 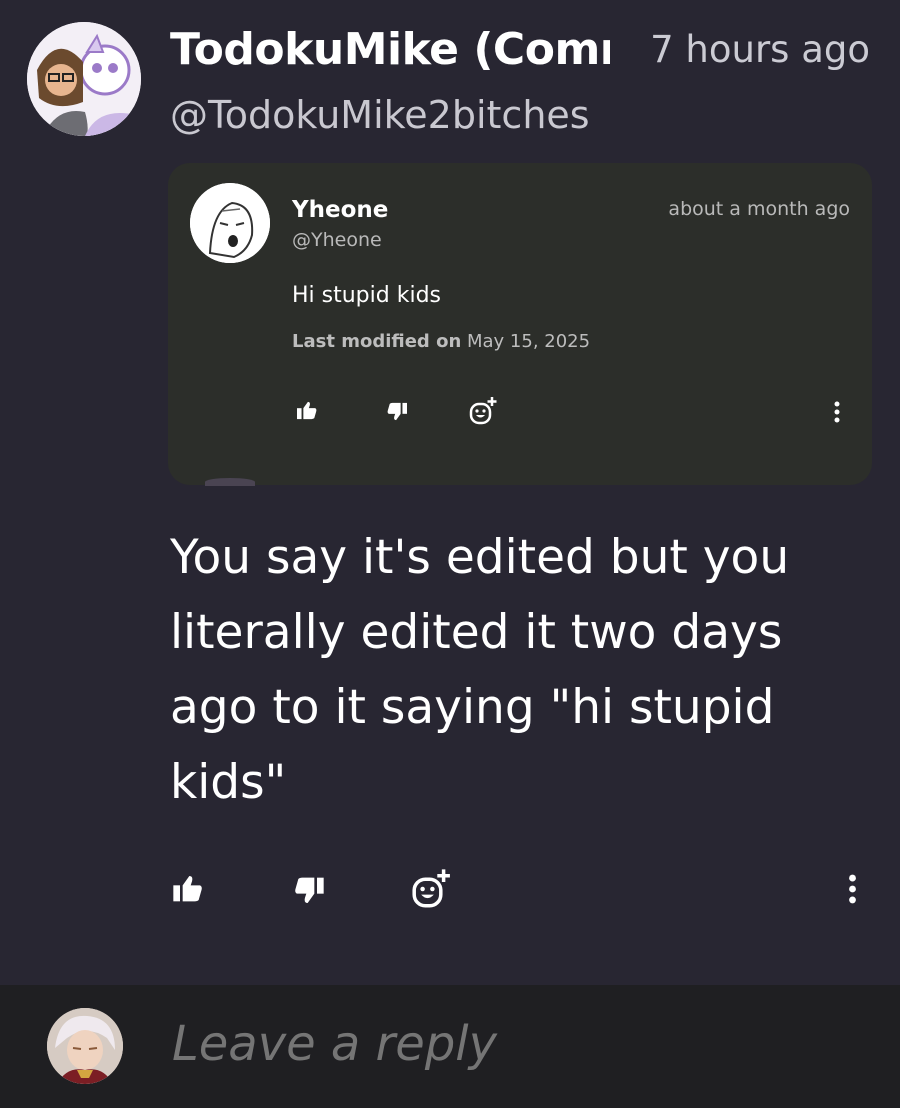 What do you see at coordinates (366, 295) in the screenshot?
I see `quoted-comment-text: Hi stupid kids` at bounding box center [366, 295].